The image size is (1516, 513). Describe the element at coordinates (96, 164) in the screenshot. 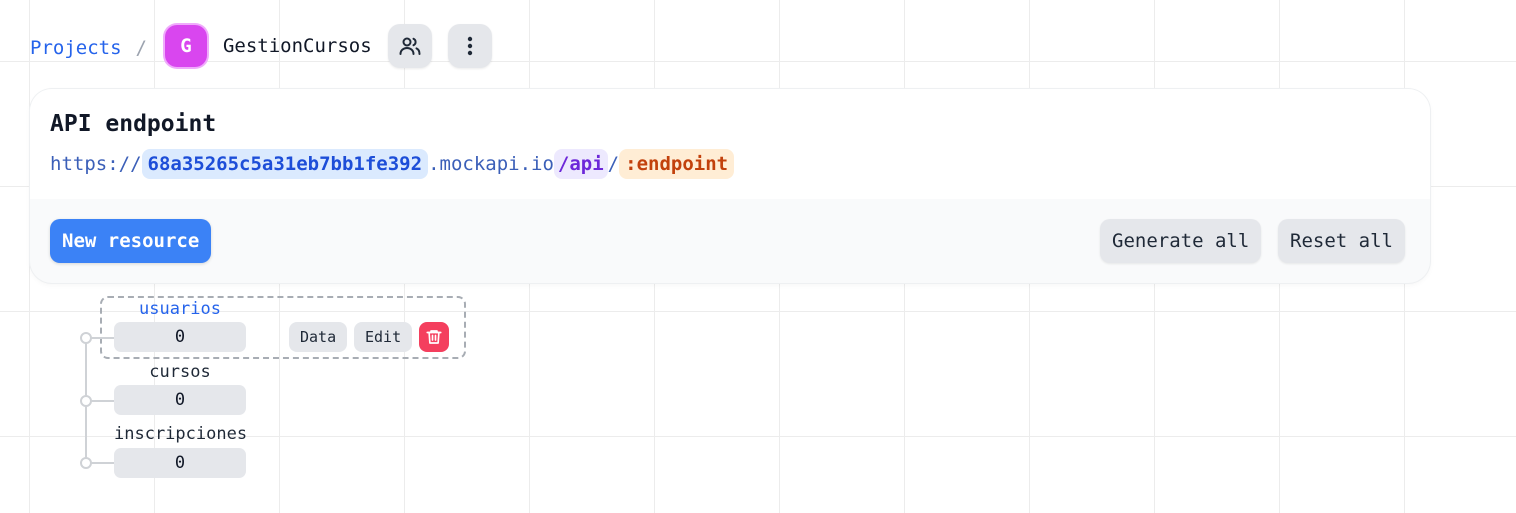

I see `url-scheme: https://` at that location.